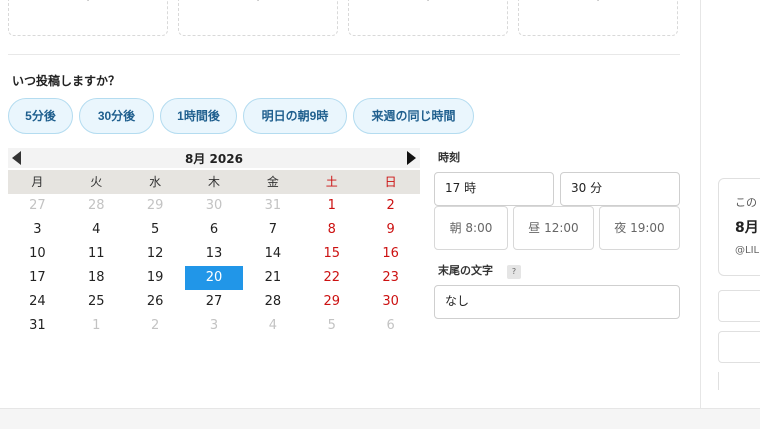 This screenshot has height=429, width=760. What do you see at coordinates (390, 230) in the screenshot?
I see `calendar-day: 9` at bounding box center [390, 230].